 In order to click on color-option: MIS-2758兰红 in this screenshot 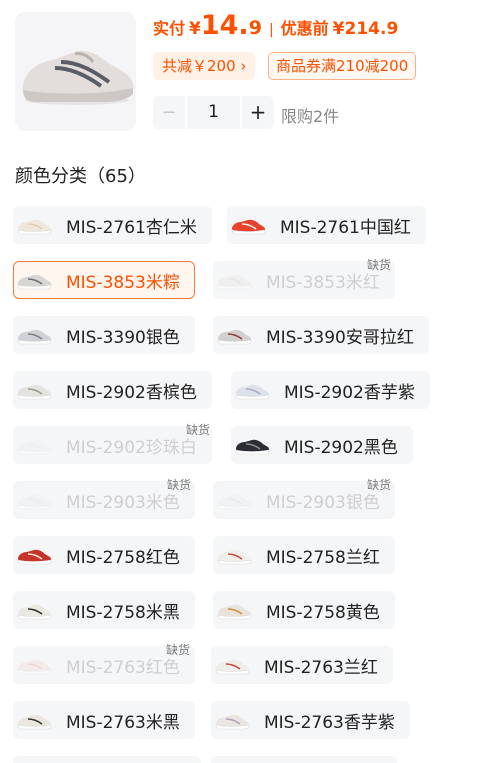, I will do `click(304, 555)`.